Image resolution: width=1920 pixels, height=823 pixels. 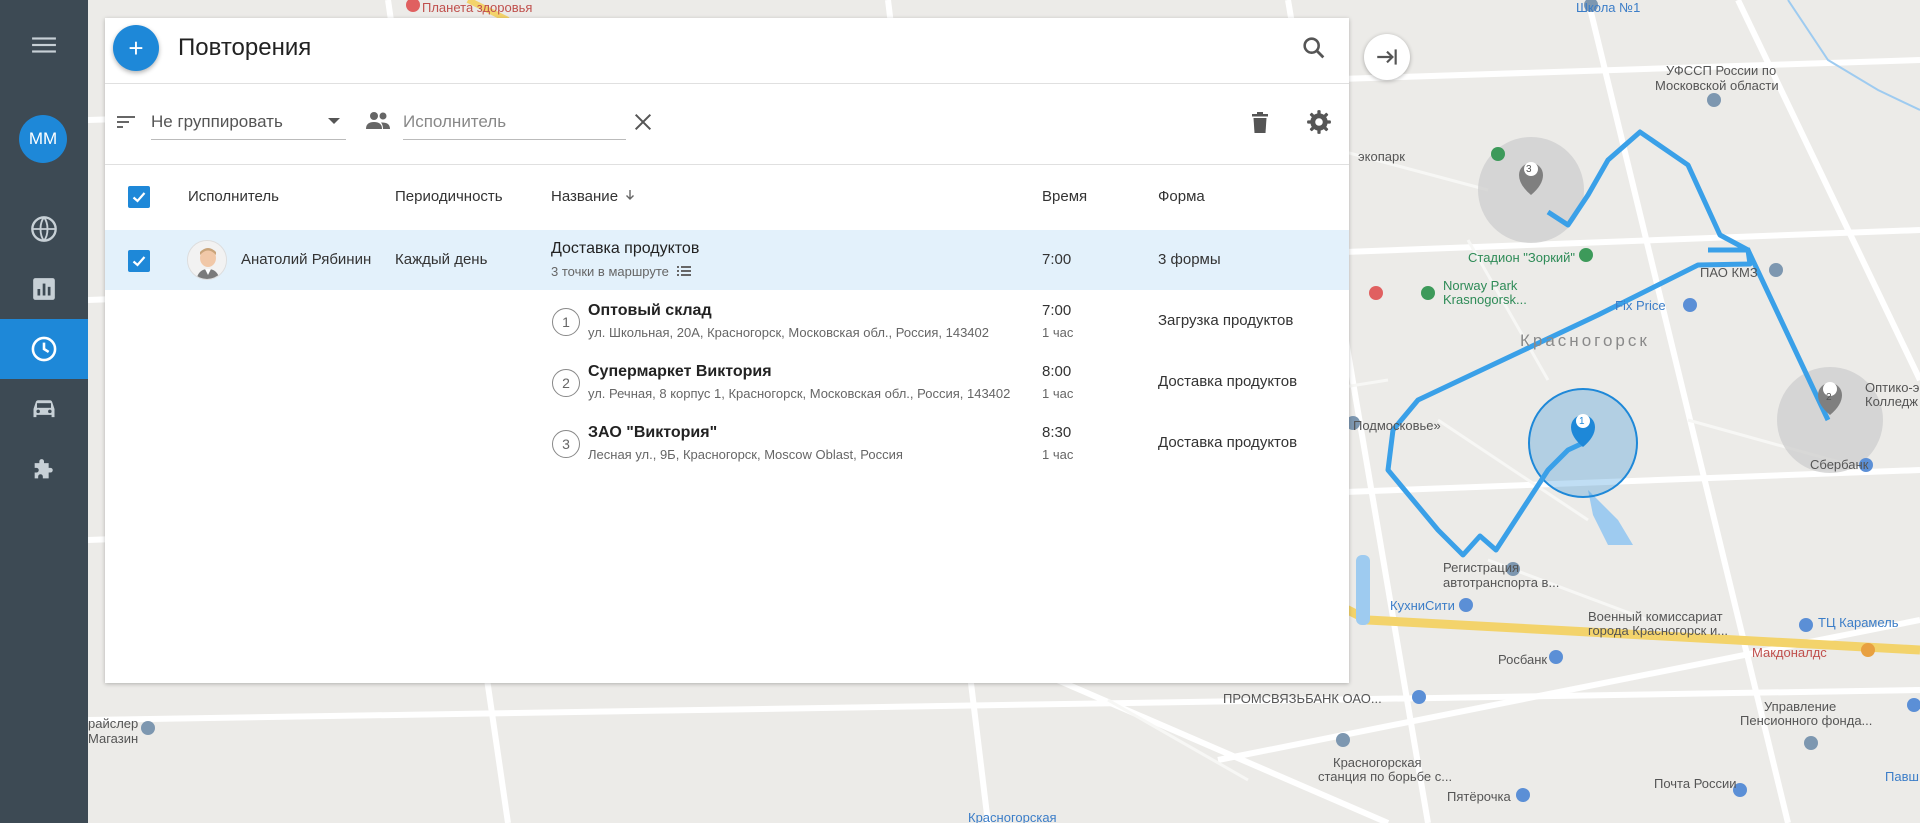 I want to click on puzzle-icon, so click(x=43, y=469).